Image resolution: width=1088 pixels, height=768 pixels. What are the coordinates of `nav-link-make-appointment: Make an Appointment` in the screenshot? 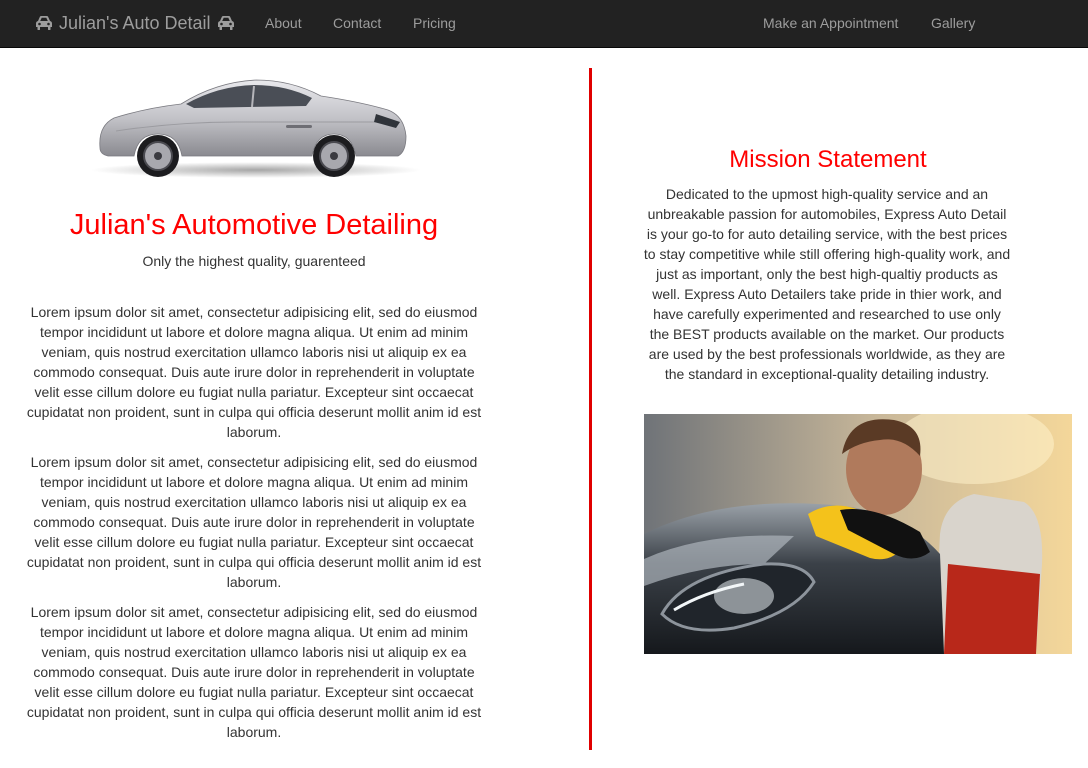 It's located at (830, 23).